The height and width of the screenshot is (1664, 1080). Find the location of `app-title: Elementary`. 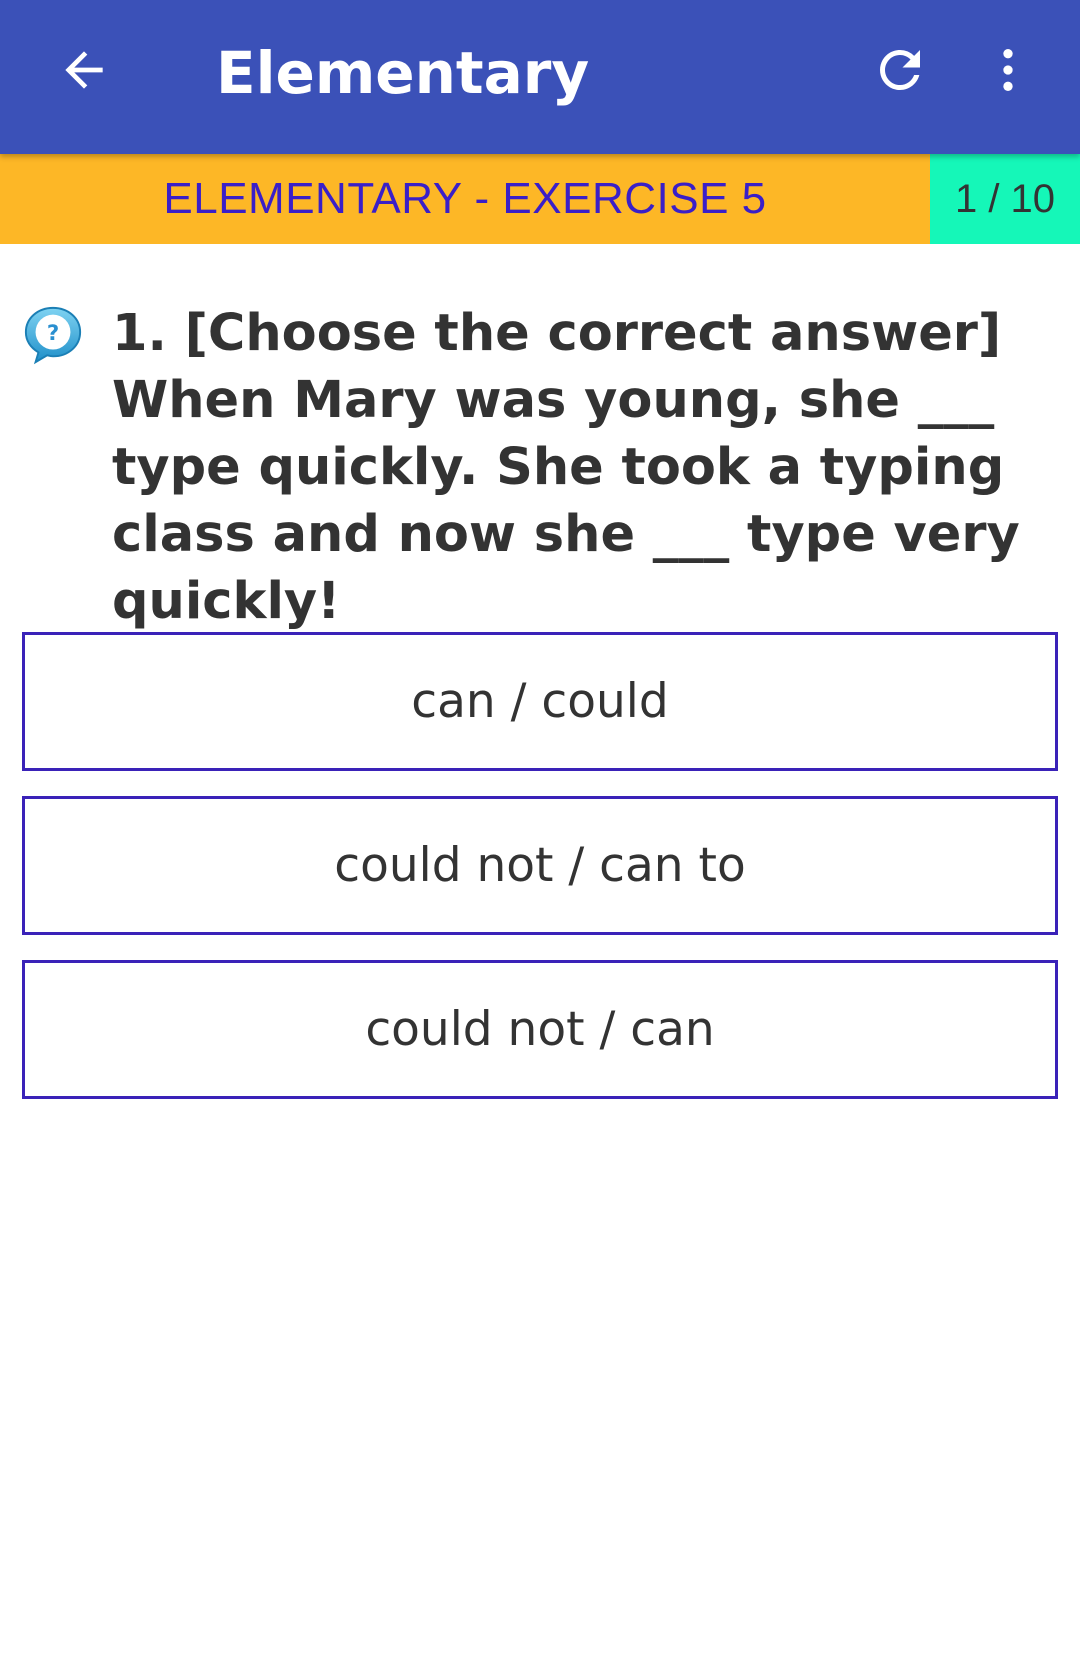

app-title: Elementary is located at coordinates (403, 73).